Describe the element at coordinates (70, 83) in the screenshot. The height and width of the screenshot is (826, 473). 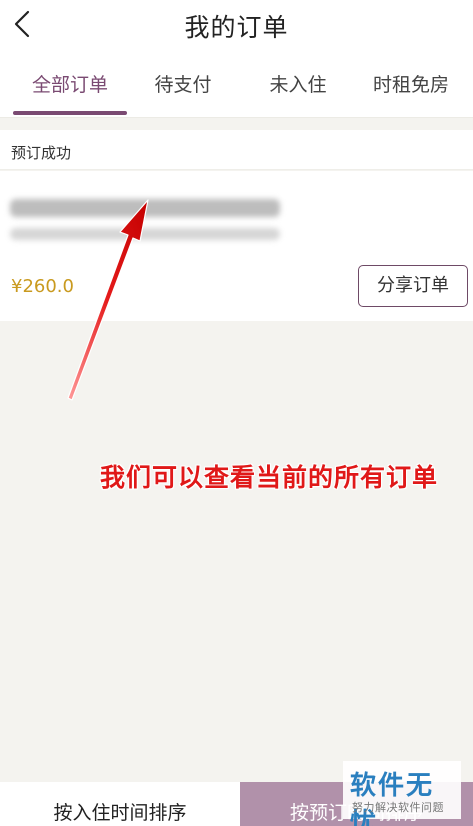
I see `tab-all-orders: 全部订单` at that location.